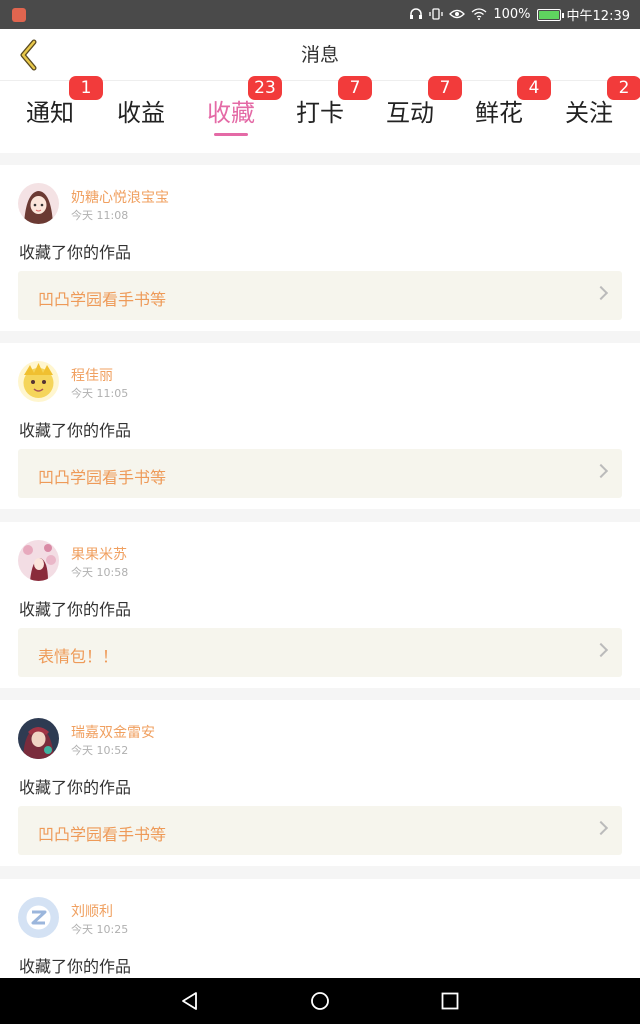 The height and width of the screenshot is (1024, 640). What do you see at coordinates (100, 215) in the screenshot?
I see `timestamp: 今天 11:08` at bounding box center [100, 215].